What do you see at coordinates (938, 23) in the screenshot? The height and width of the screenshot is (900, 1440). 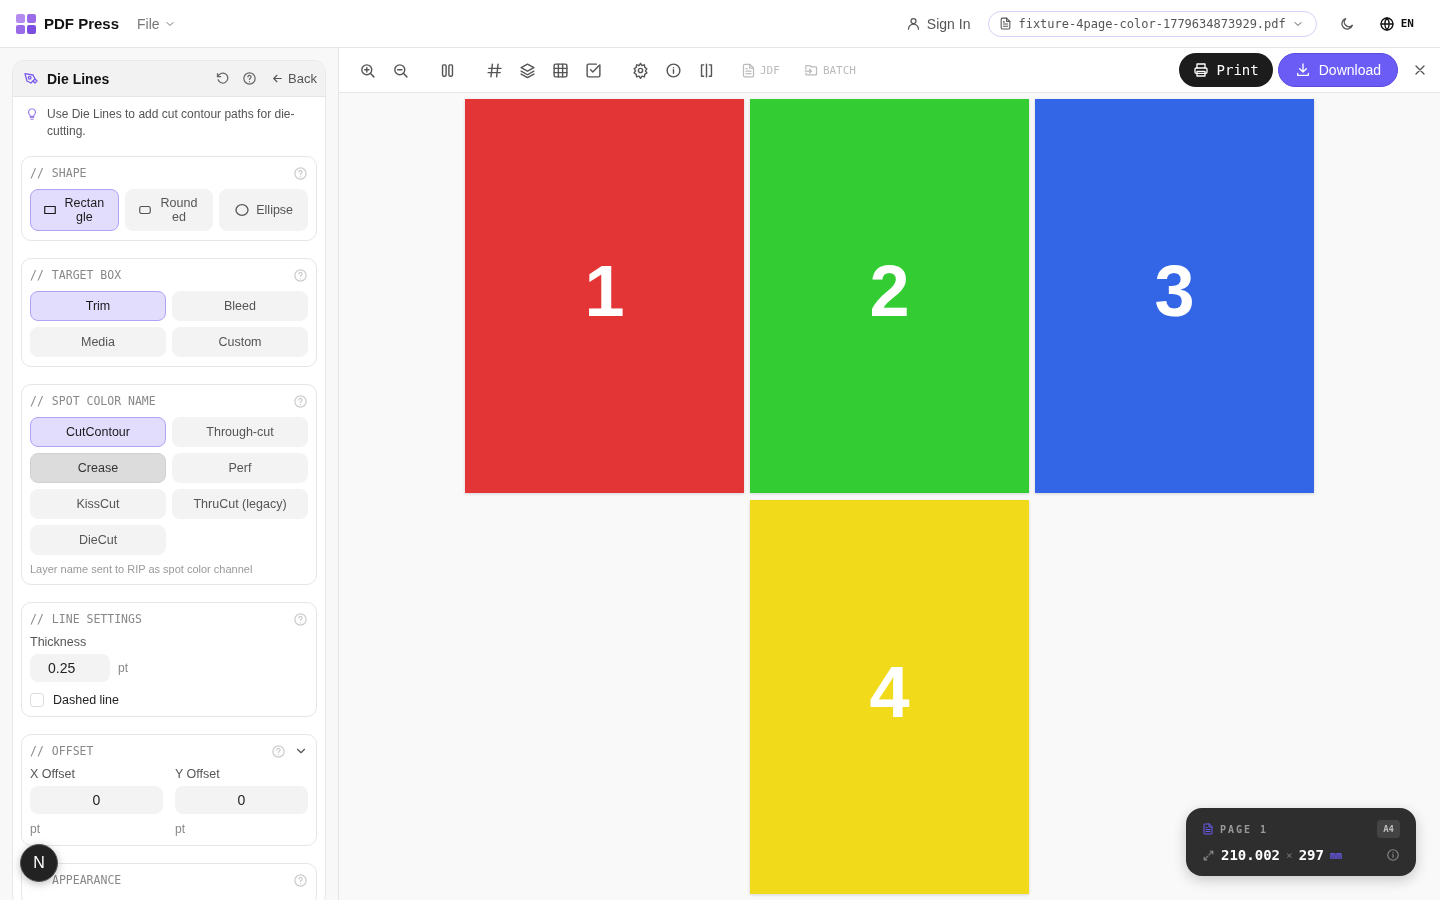 I see `sign-in-link: Sign In` at bounding box center [938, 23].